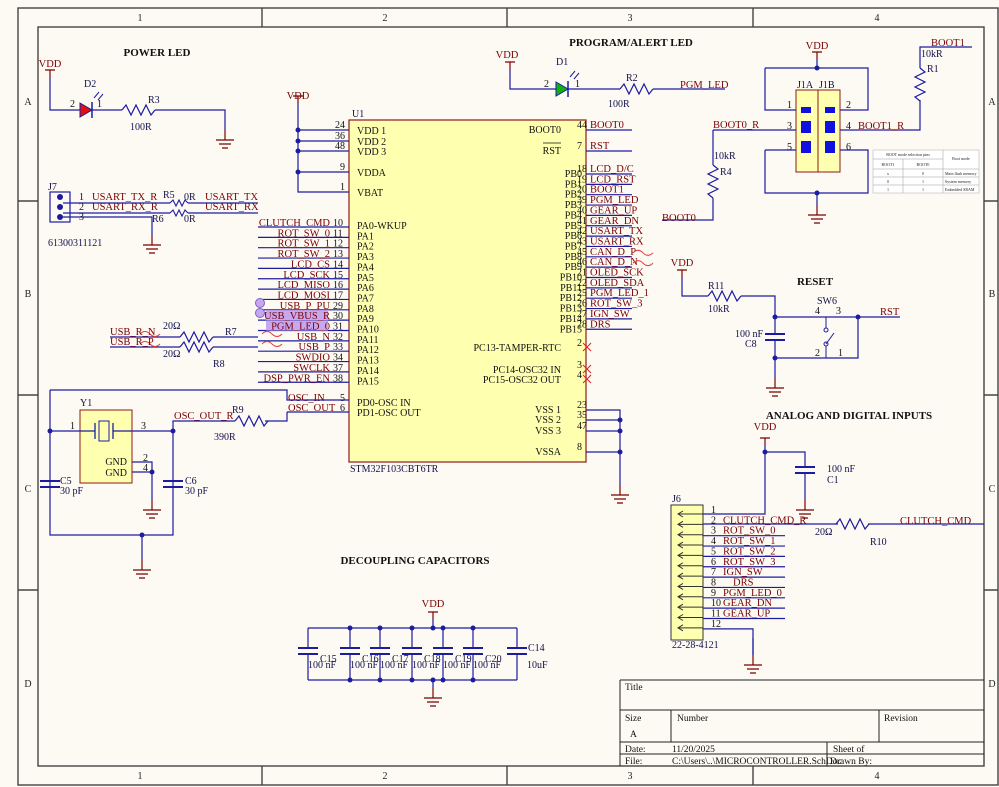 This screenshot has width=999, height=787. Describe the element at coordinates (338, 347) in the screenshot. I see `pin-number: 33` at that location.